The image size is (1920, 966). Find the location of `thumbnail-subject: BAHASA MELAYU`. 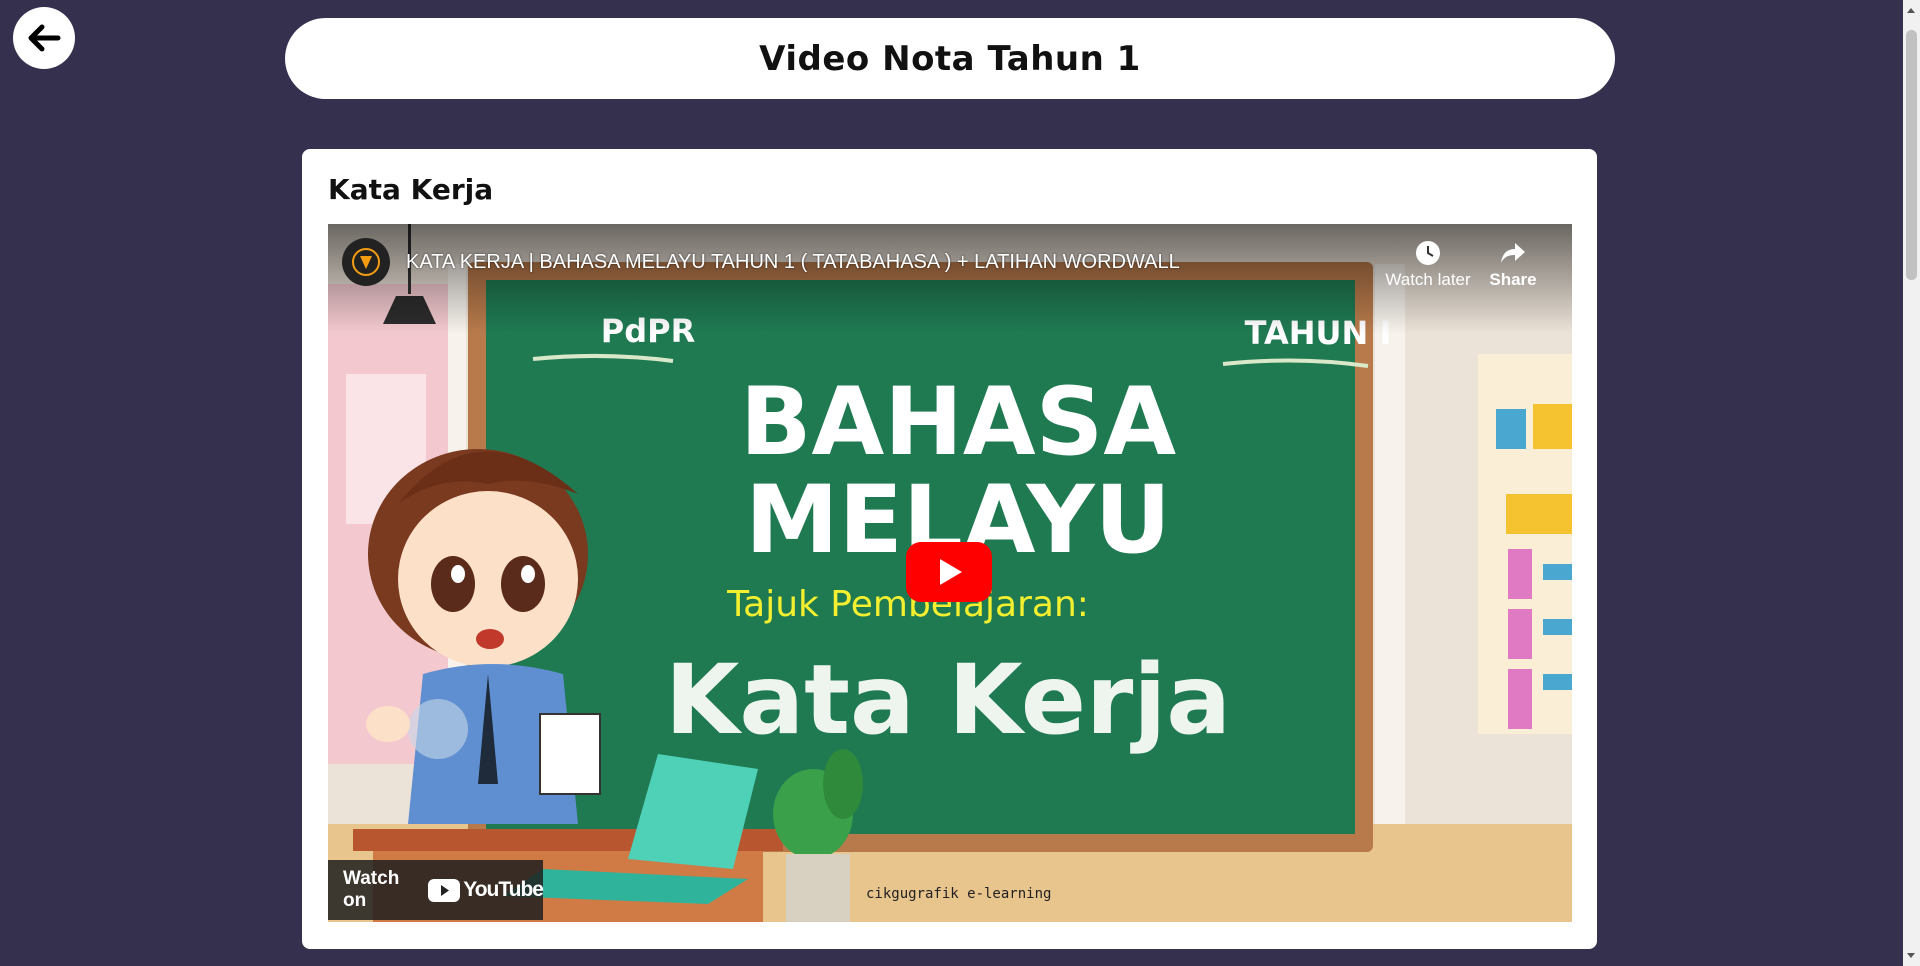

thumbnail-subject: BAHASA MELAYU is located at coordinates (958, 472).